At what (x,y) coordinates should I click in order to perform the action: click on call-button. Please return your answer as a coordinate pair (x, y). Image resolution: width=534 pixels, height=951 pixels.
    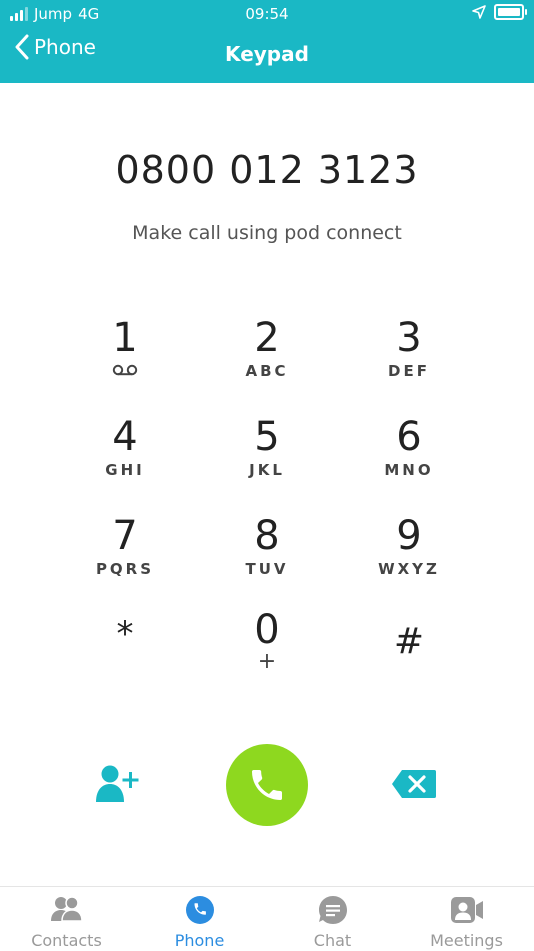
    Looking at the image, I should click on (267, 785).